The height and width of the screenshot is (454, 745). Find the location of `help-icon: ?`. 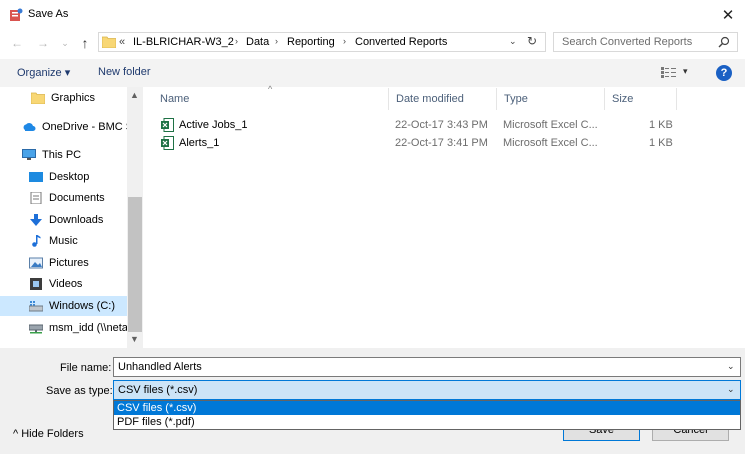

help-icon: ? is located at coordinates (724, 73).